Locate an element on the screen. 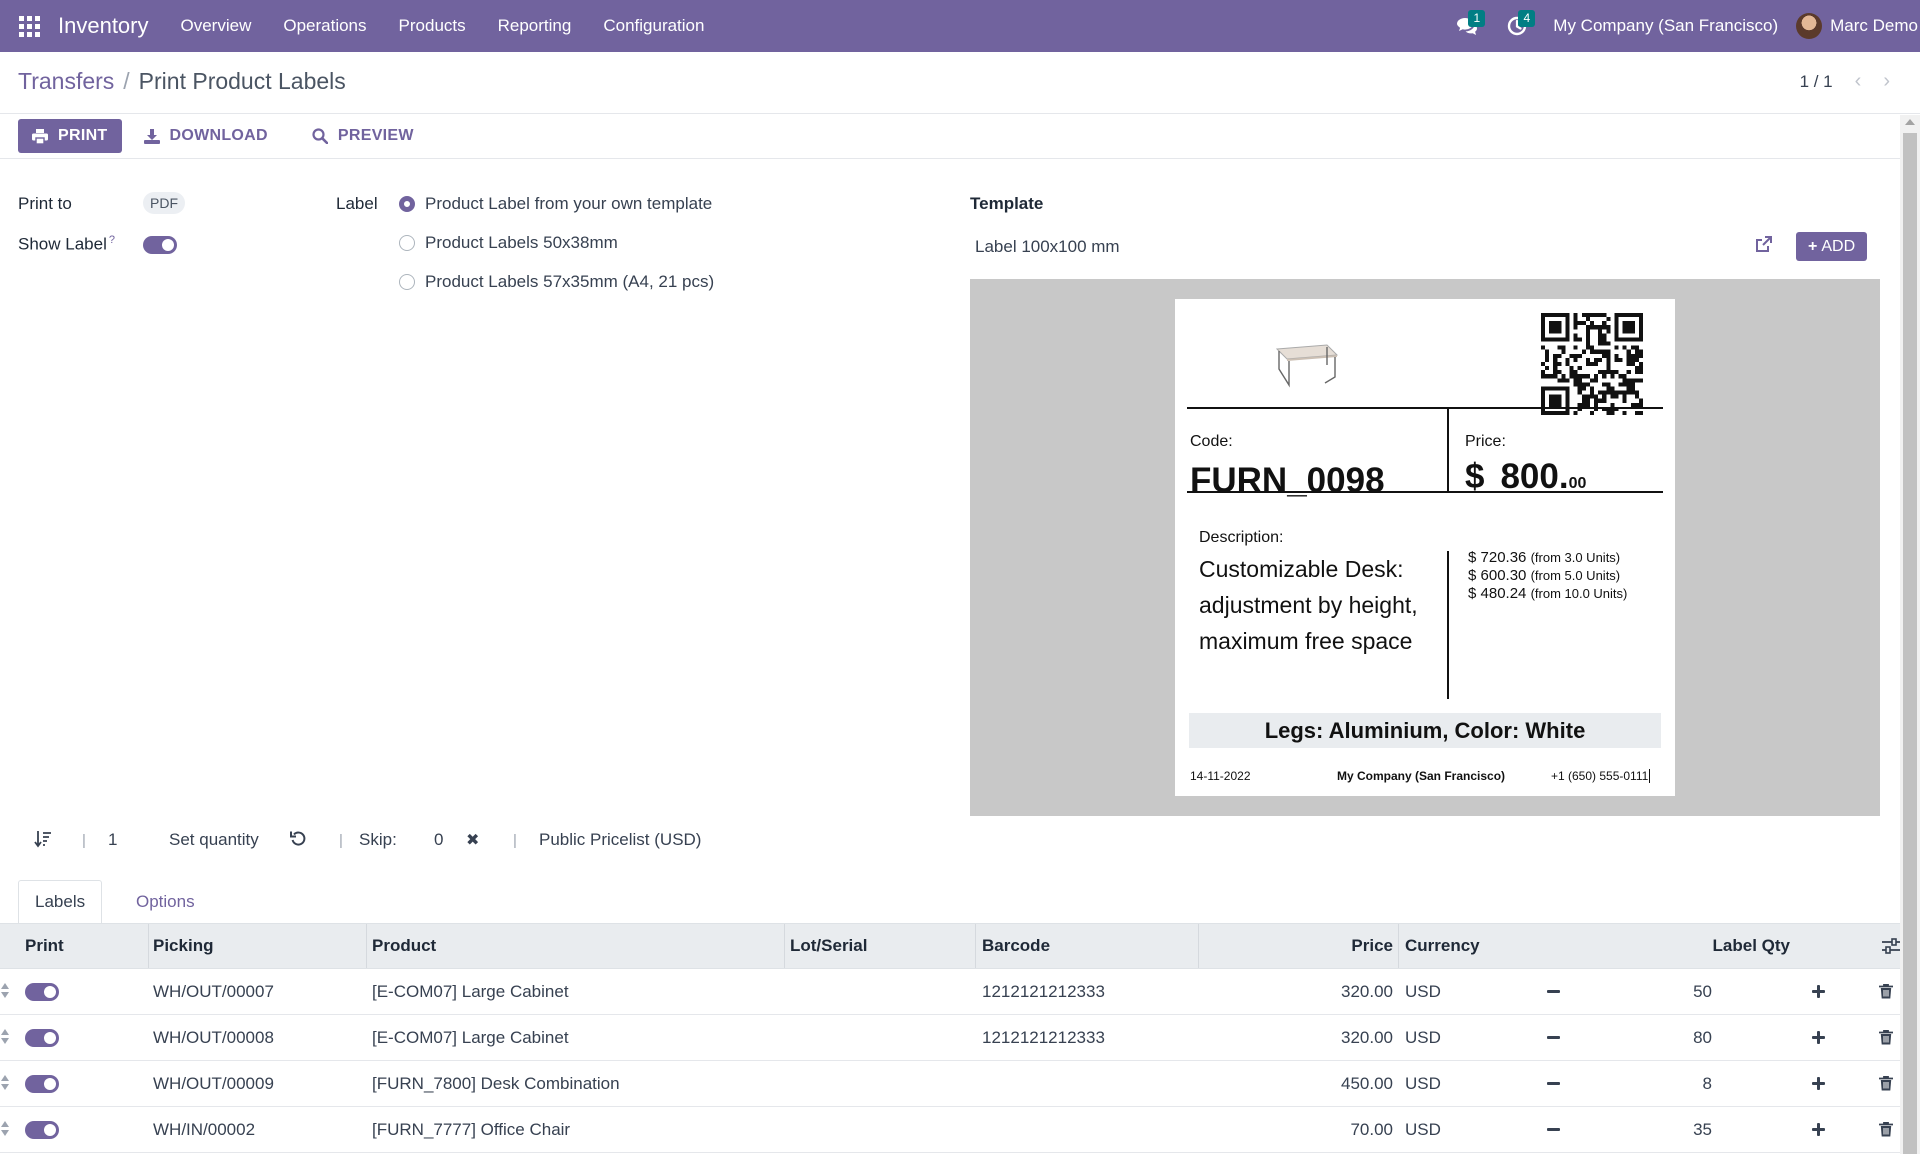  external-link-icon is located at coordinates (1764, 246).